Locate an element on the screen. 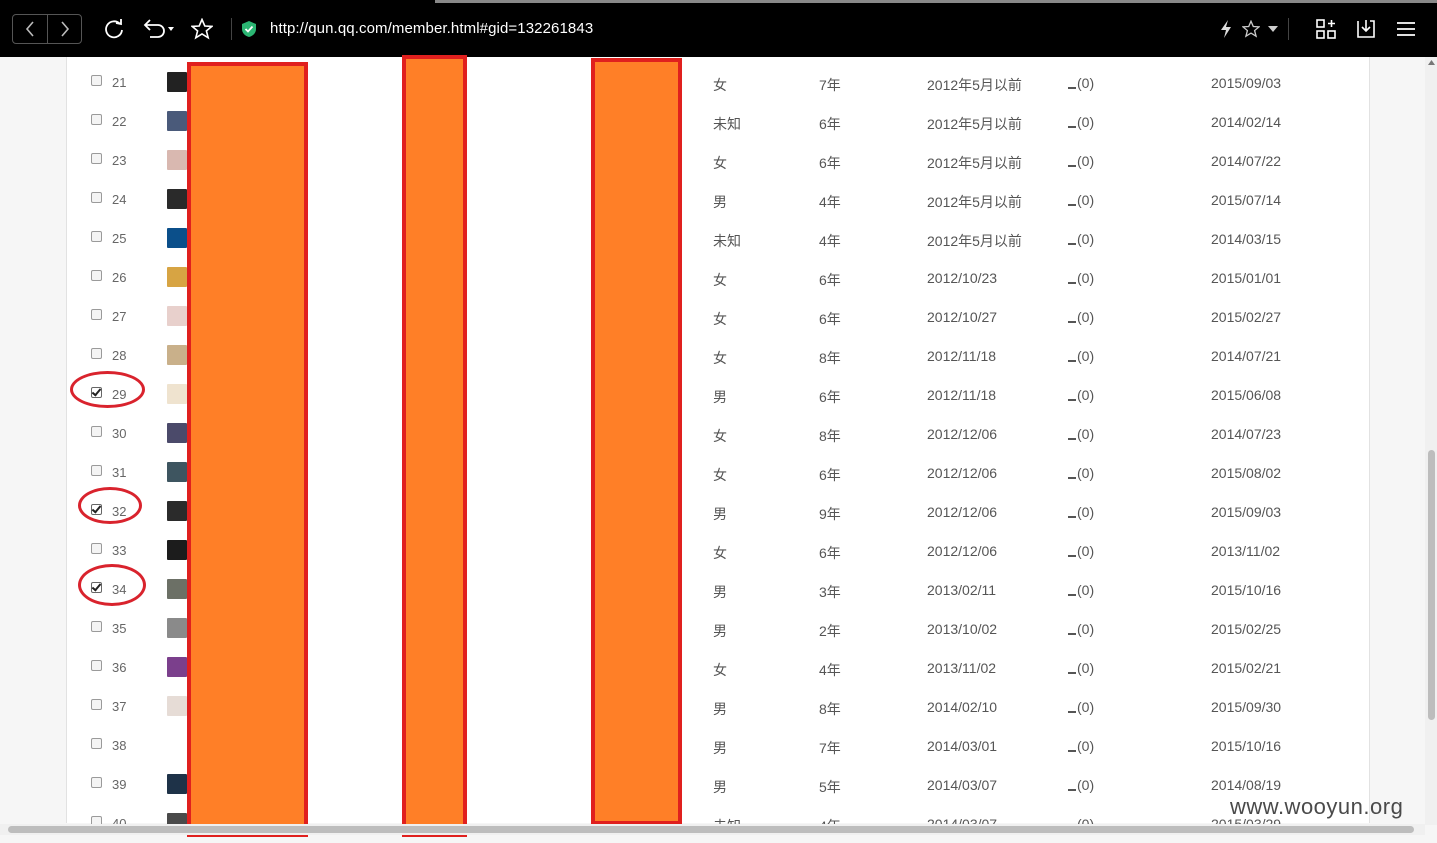 The height and width of the screenshot is (843, 1437). main-menu-button is located at coordinates (1406, 29).